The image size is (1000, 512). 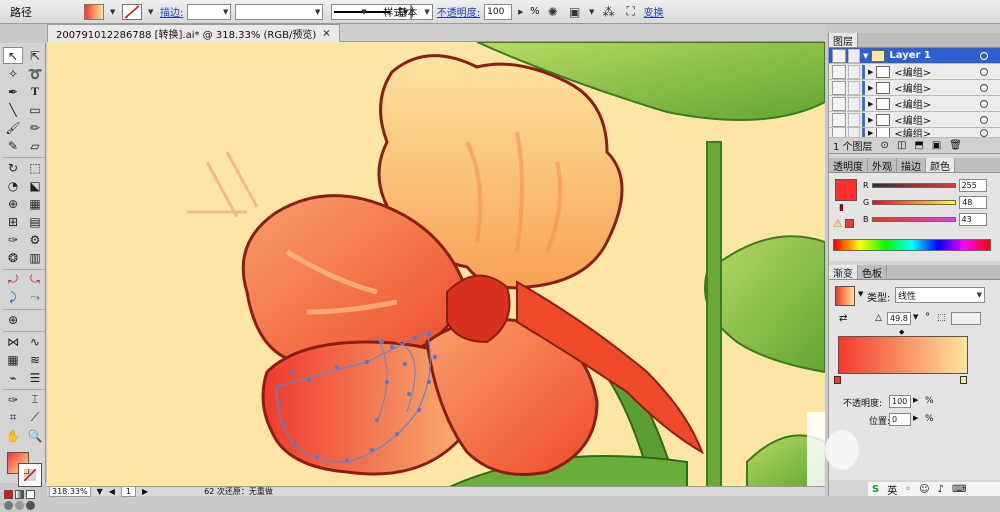 What do you see at coordinates (366, 12) in the screenshot?
I see `brush-dropdown: ▼` at bounding box center [366, 12].